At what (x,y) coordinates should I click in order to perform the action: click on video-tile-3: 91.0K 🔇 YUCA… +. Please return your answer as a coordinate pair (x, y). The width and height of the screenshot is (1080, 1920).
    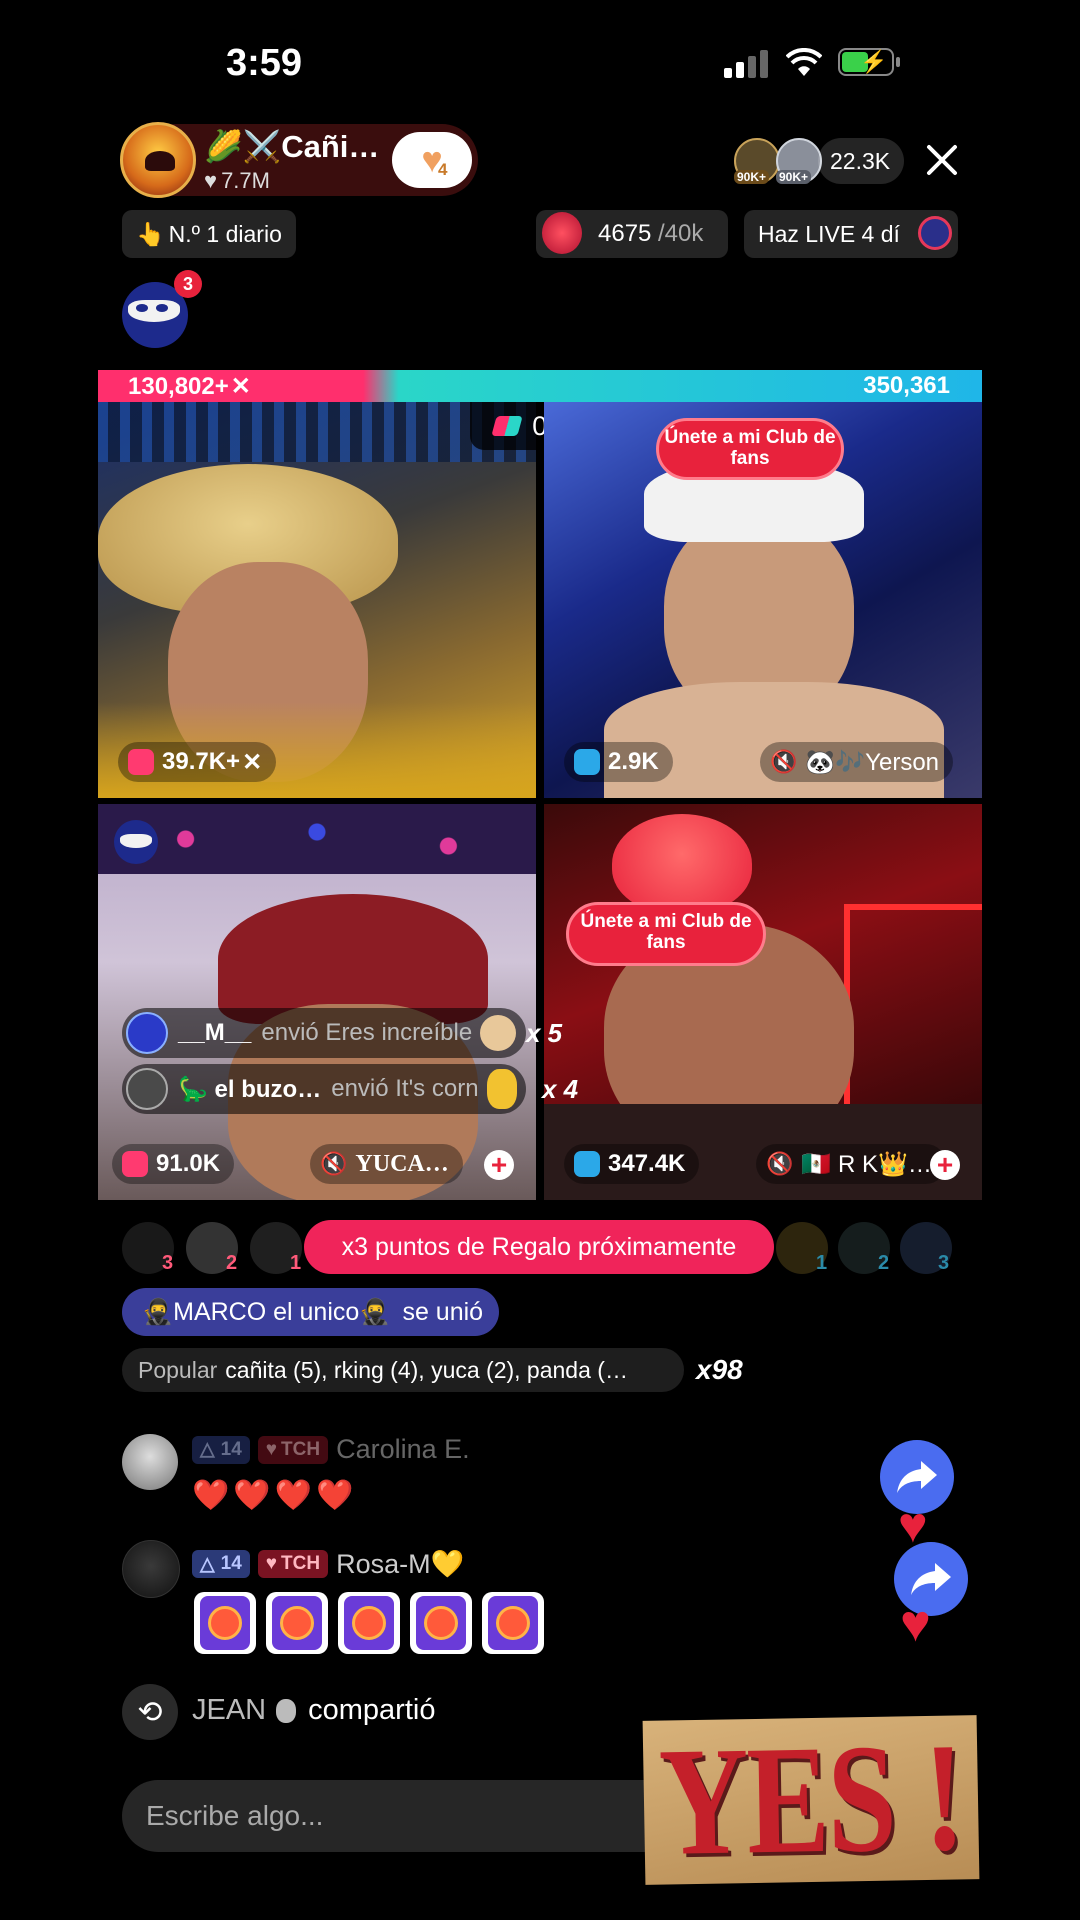
    Looking at the image, I should click on (317, 1002).